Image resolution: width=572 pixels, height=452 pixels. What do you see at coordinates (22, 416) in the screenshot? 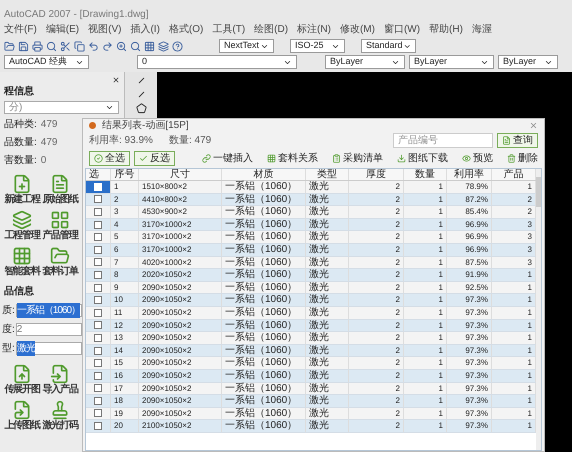
I see `tool-button: 上传图纸` at bounding box center [22, 416].